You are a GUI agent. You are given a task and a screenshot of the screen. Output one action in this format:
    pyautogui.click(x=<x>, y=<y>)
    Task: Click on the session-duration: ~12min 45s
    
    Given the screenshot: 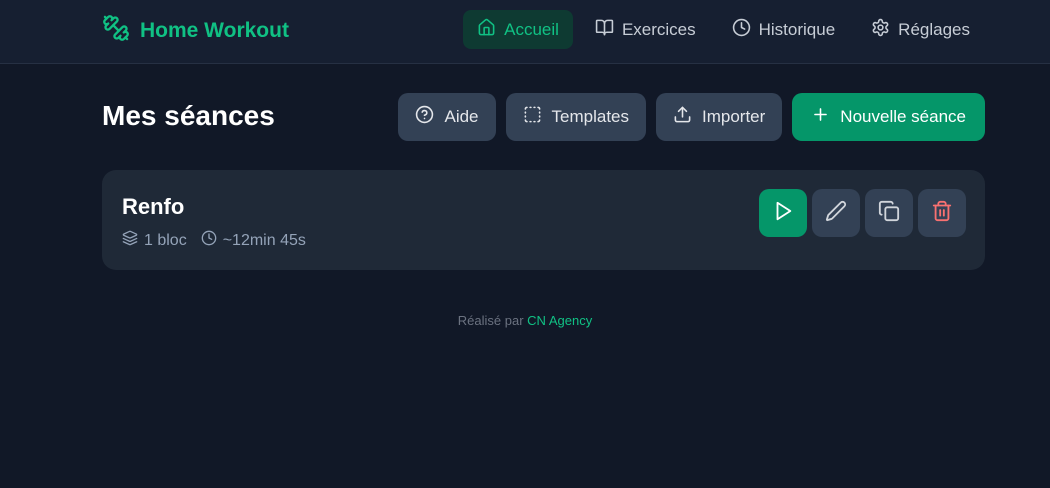 What is the action you would take?
    pyautogui.click(x=253, y=240)
    